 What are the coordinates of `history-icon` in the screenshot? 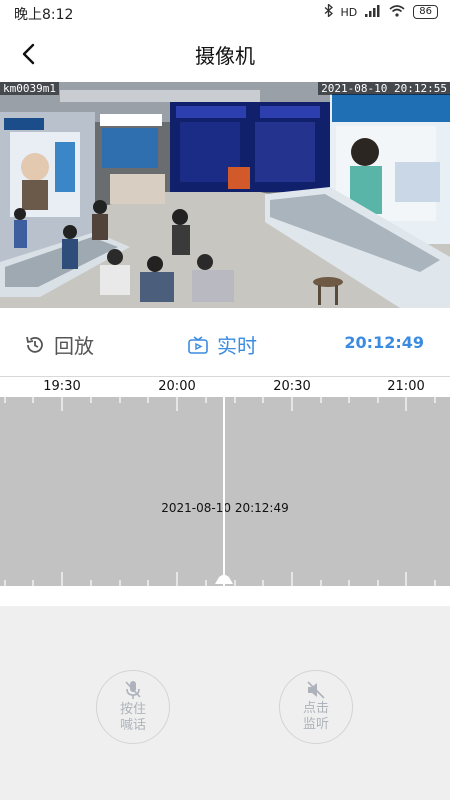 It's located at (34, 344).